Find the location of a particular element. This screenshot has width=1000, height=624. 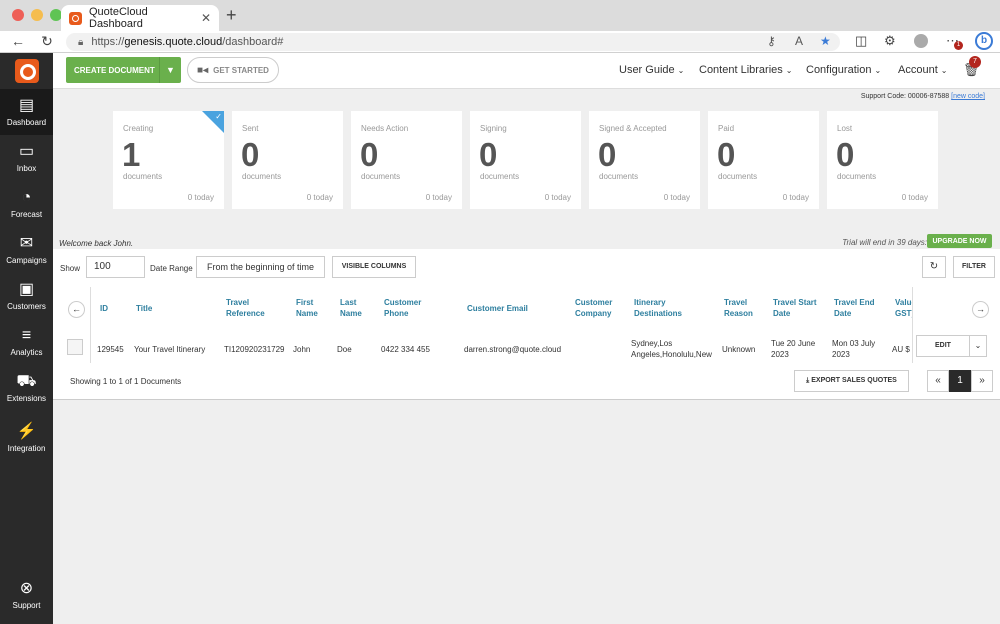

col-value: Value GST) is located at coordinates (903, 308).